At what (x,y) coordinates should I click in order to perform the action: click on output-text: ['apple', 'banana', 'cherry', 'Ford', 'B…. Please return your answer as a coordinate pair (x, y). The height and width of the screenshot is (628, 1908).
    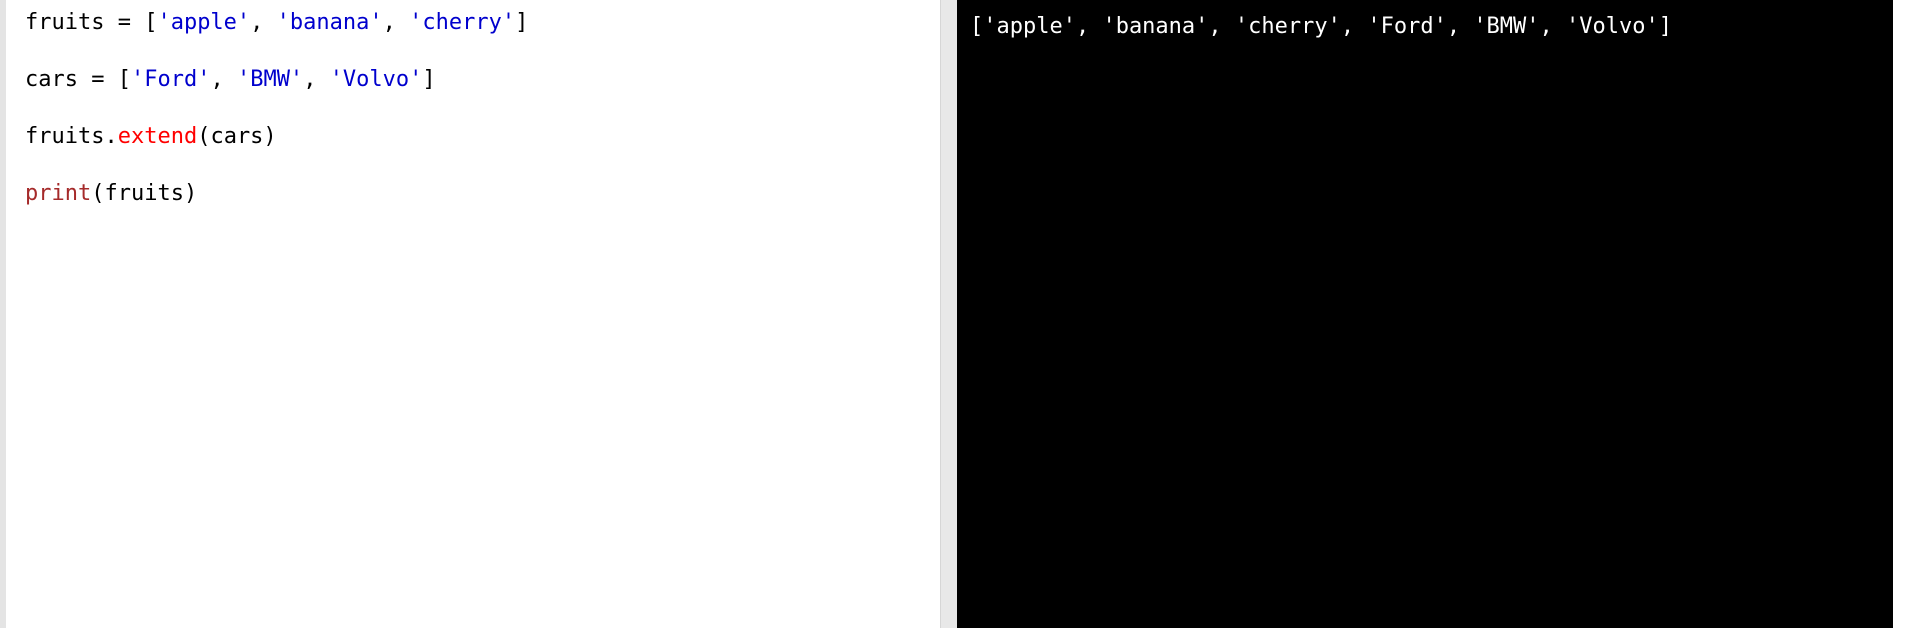
    Looking at the image, I should click on (1321, 26).